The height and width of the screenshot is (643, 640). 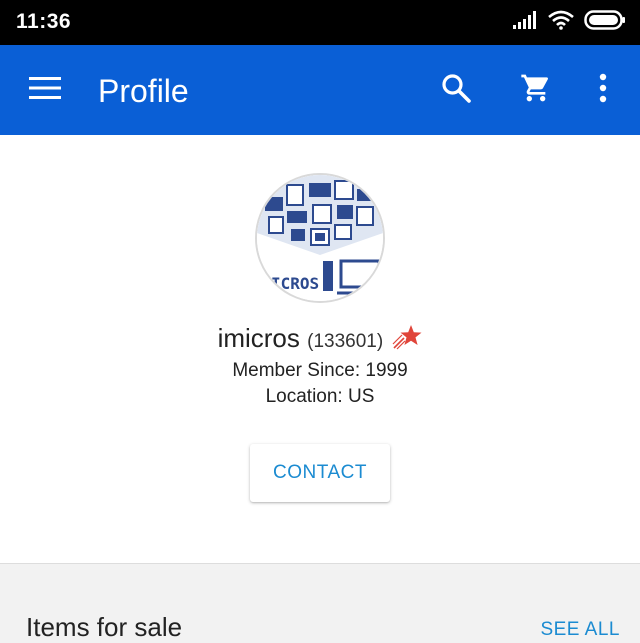 What do you see at coordinates (561, 22) in the screenshot?
I see `wifi-icon` at bounding box center [561, 22].